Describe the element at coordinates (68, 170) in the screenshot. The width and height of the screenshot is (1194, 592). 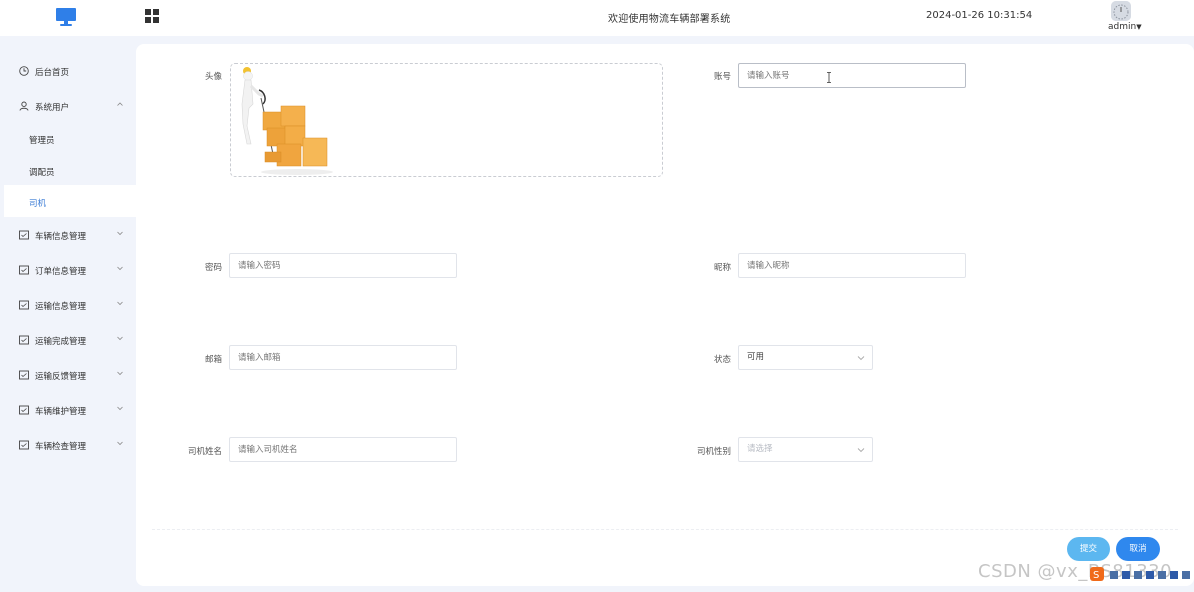
I see `sidebar-subitem-dispatcher: 调配员` at that location.